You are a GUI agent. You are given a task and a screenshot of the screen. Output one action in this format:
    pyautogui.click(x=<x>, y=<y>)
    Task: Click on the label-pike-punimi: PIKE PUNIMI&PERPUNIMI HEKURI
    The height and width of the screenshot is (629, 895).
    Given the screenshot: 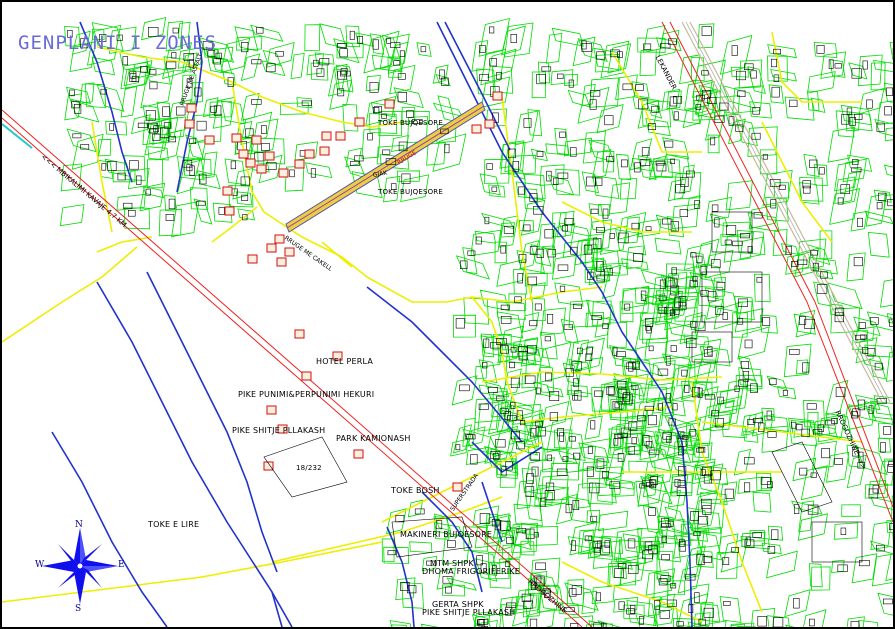 What is the action you would take?
    pyautogui.click(x=306, y=394)
    